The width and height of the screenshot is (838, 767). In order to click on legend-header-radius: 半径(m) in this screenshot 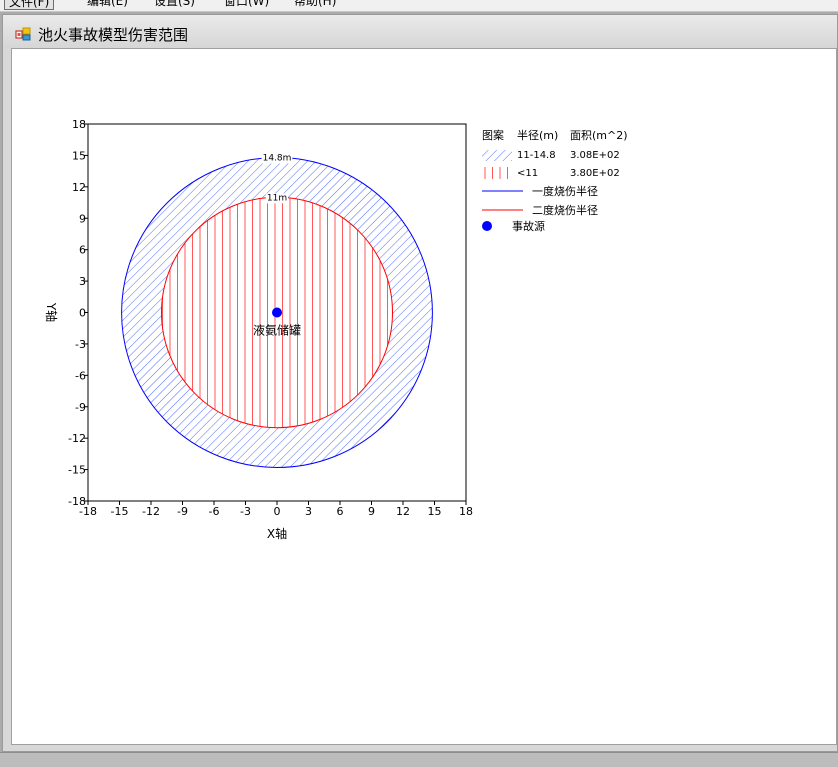, I will do `click(537, 135)`.